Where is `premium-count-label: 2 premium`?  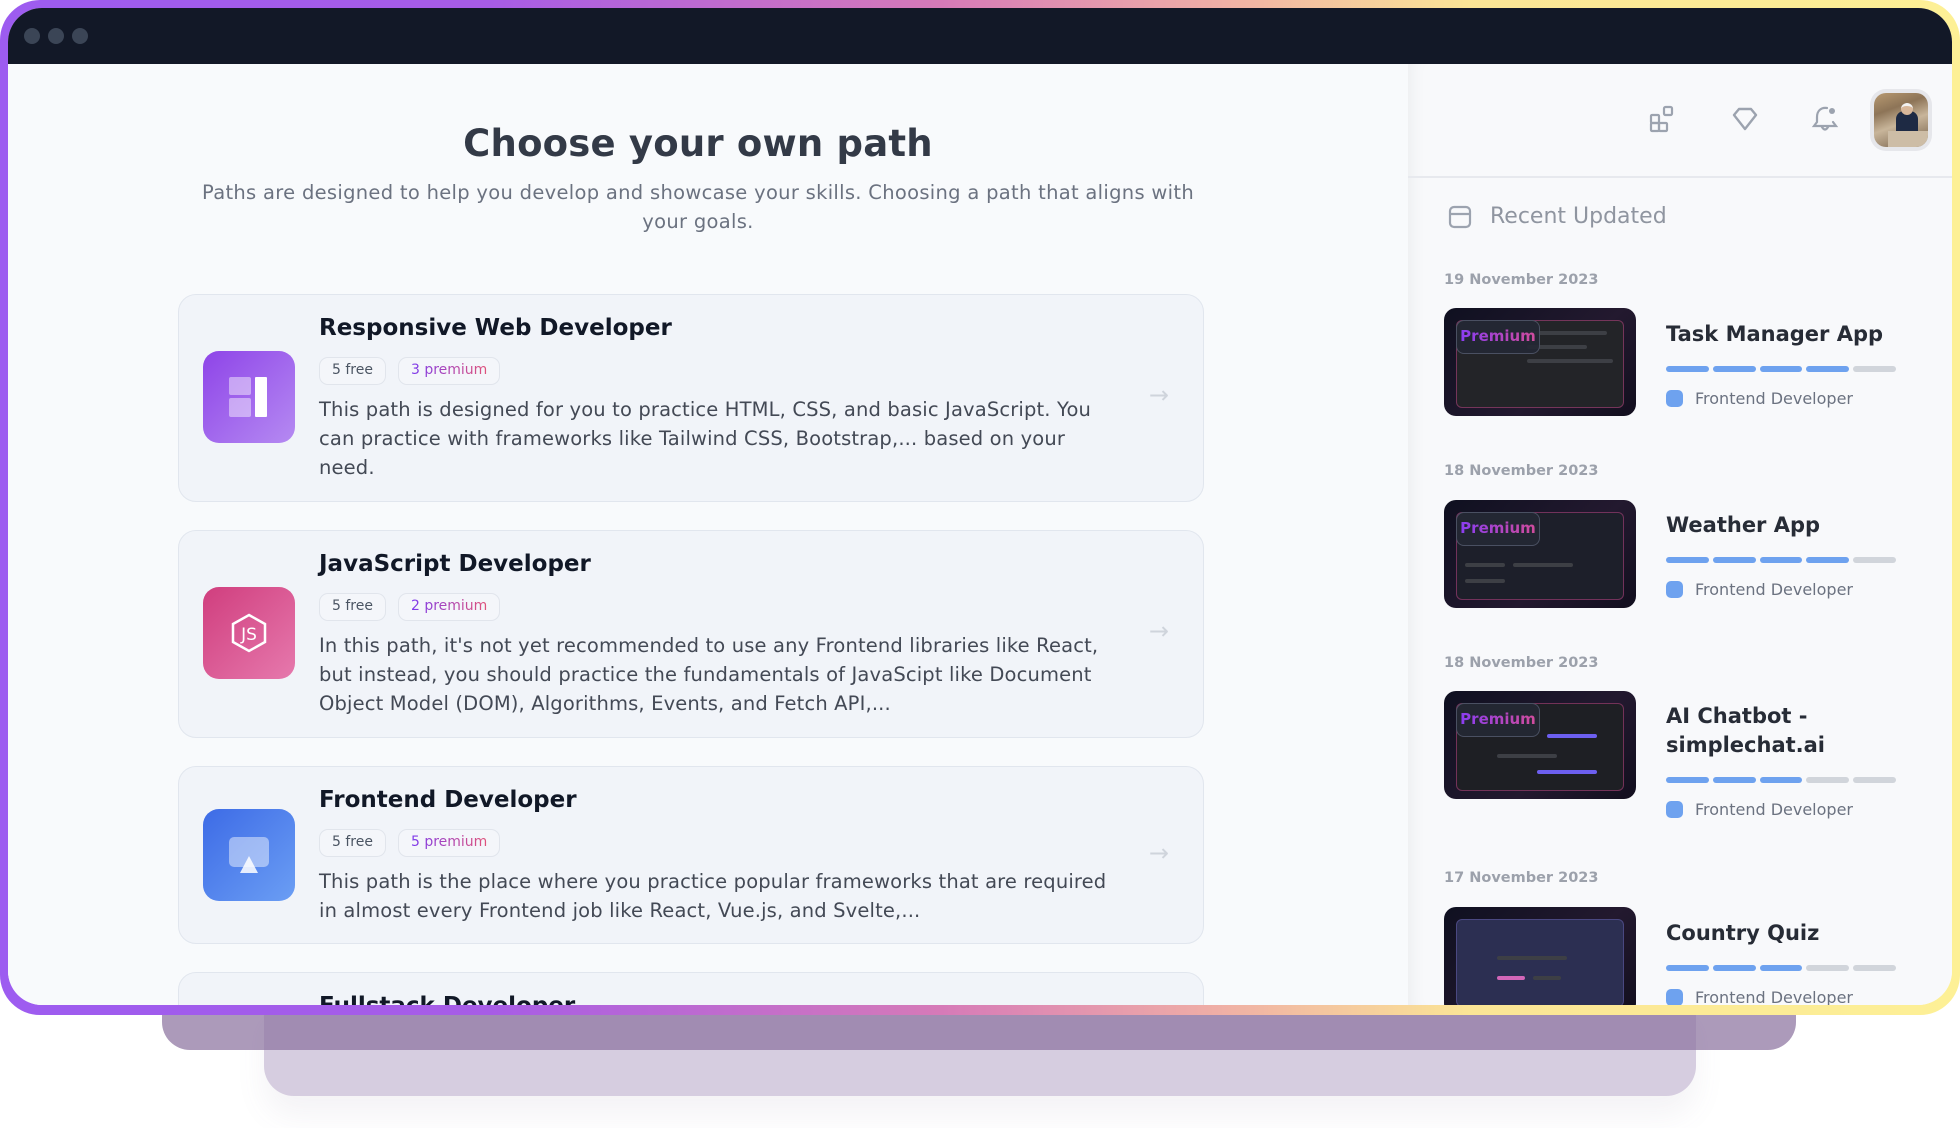 premium-count-label: 2 premium is located at coordinates (449, 606).